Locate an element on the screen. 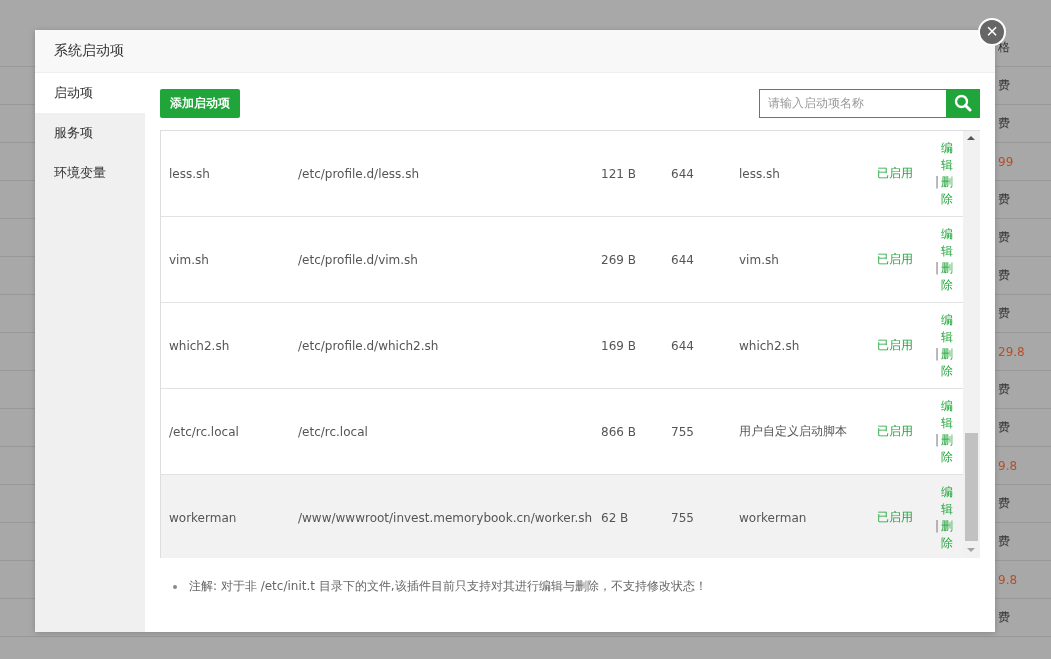  path-cell-text: /etc/profile.d/less.sh is located at coordinates (359, 173).